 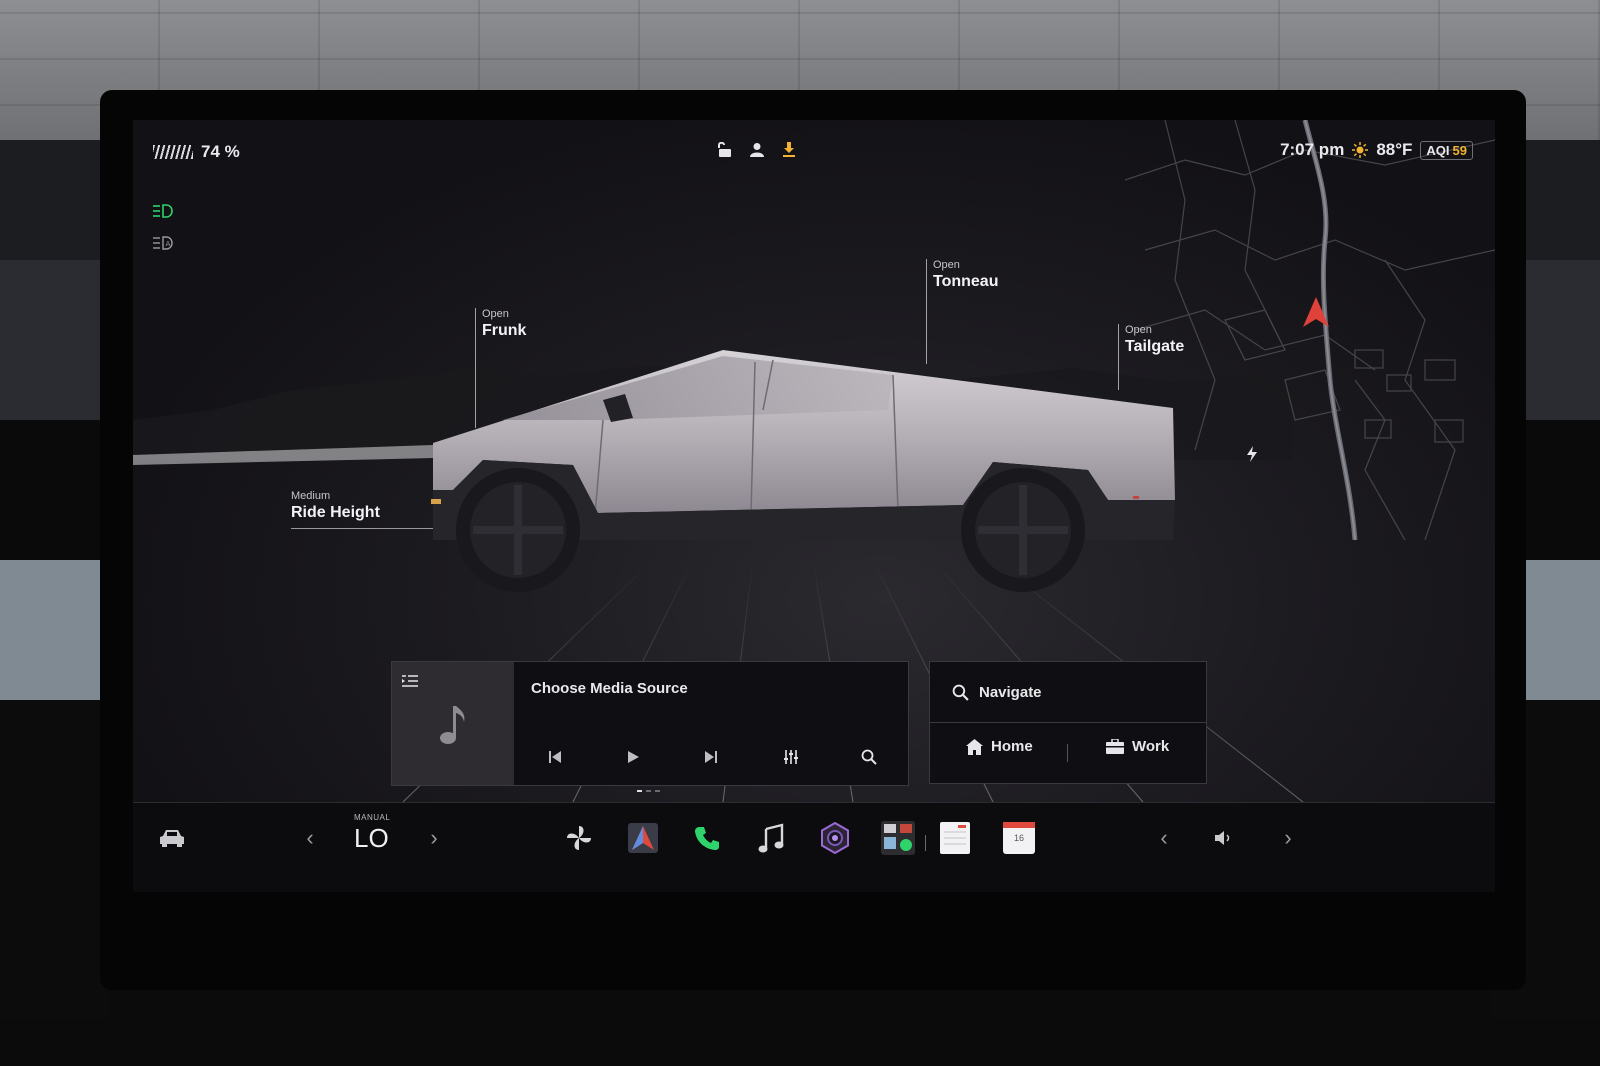 What do you see at coordinates (335, 512) in the screenshot?
I see `ride-height-label: Ride Height` at bounding box center [335, 512].